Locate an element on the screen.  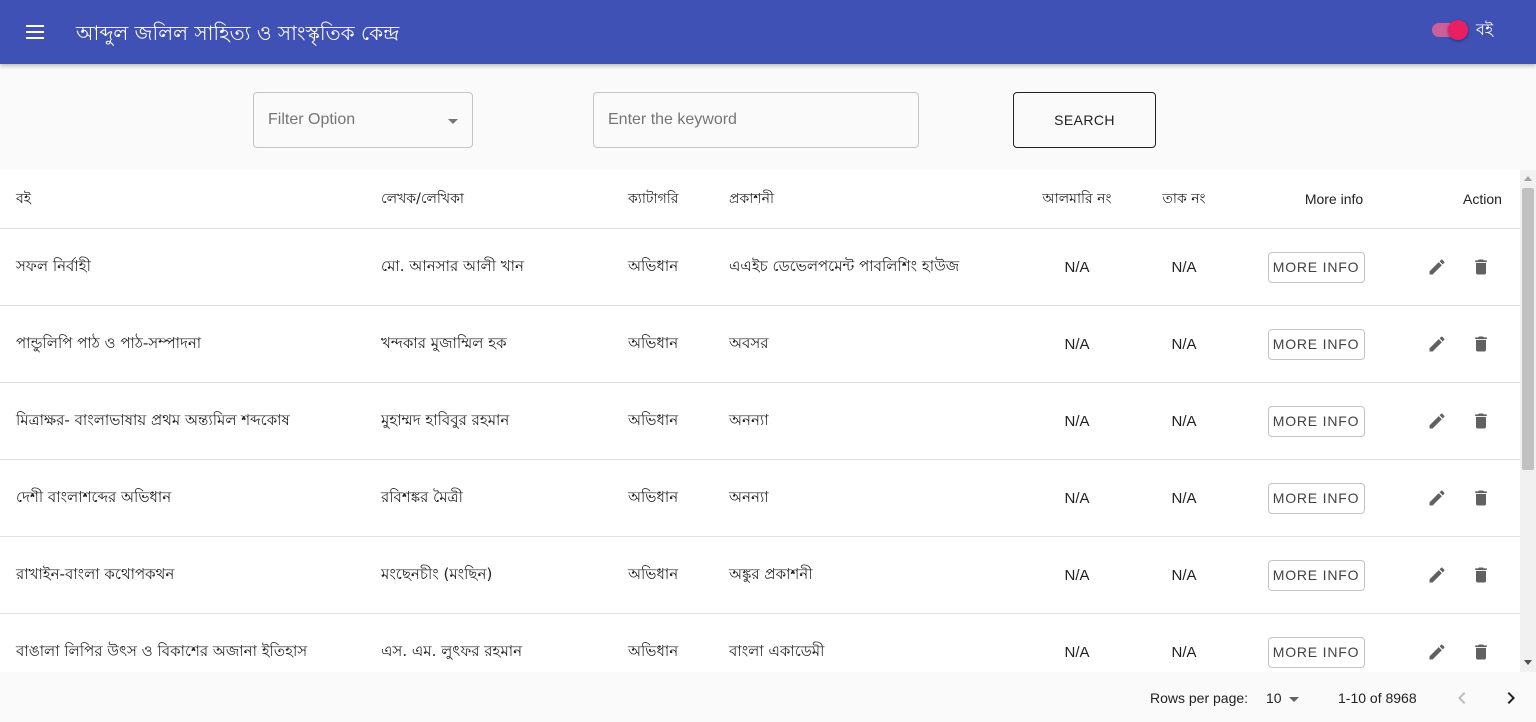
menu-icon is located at coordinates (36, 32).